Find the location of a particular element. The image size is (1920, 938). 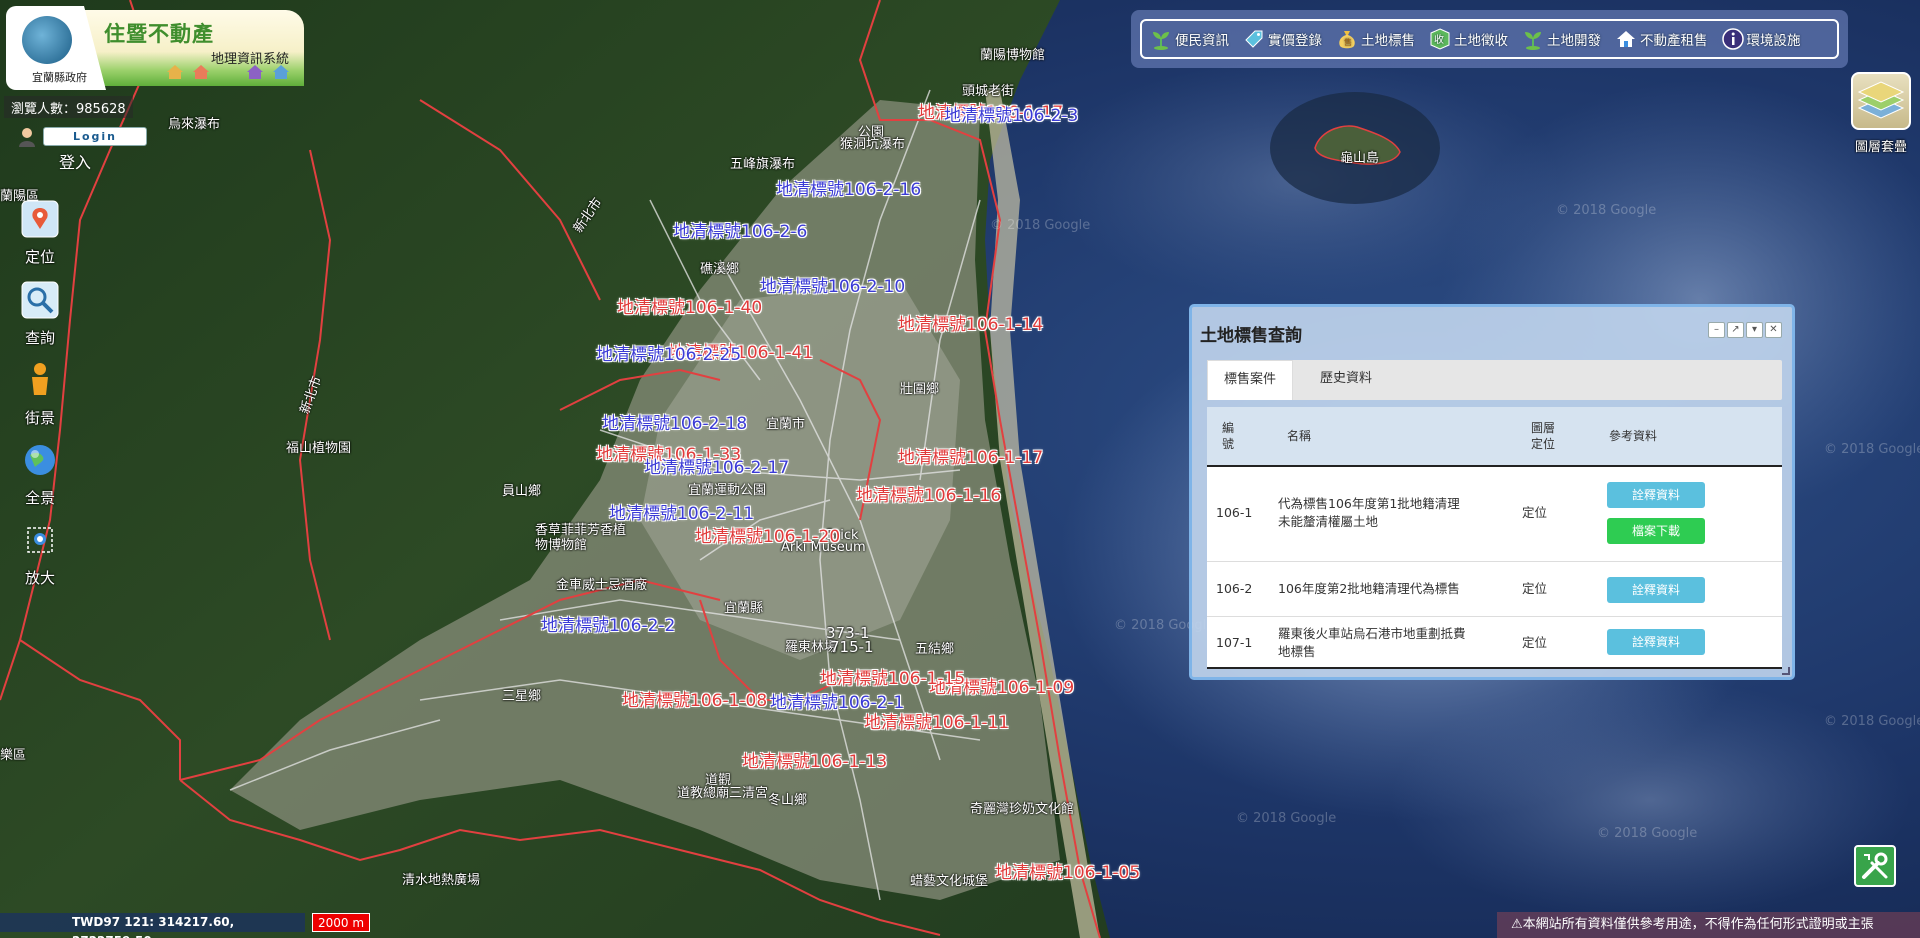

nav-actual-price: 實價登錄 is located at coordinates (1282, 39).